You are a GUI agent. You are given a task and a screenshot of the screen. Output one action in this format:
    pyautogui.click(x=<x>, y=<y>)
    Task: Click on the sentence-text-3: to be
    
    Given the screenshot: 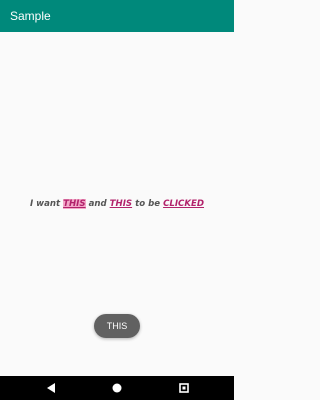 What is the action you would take?
    pyautogui.click(x=148, y=204)
    